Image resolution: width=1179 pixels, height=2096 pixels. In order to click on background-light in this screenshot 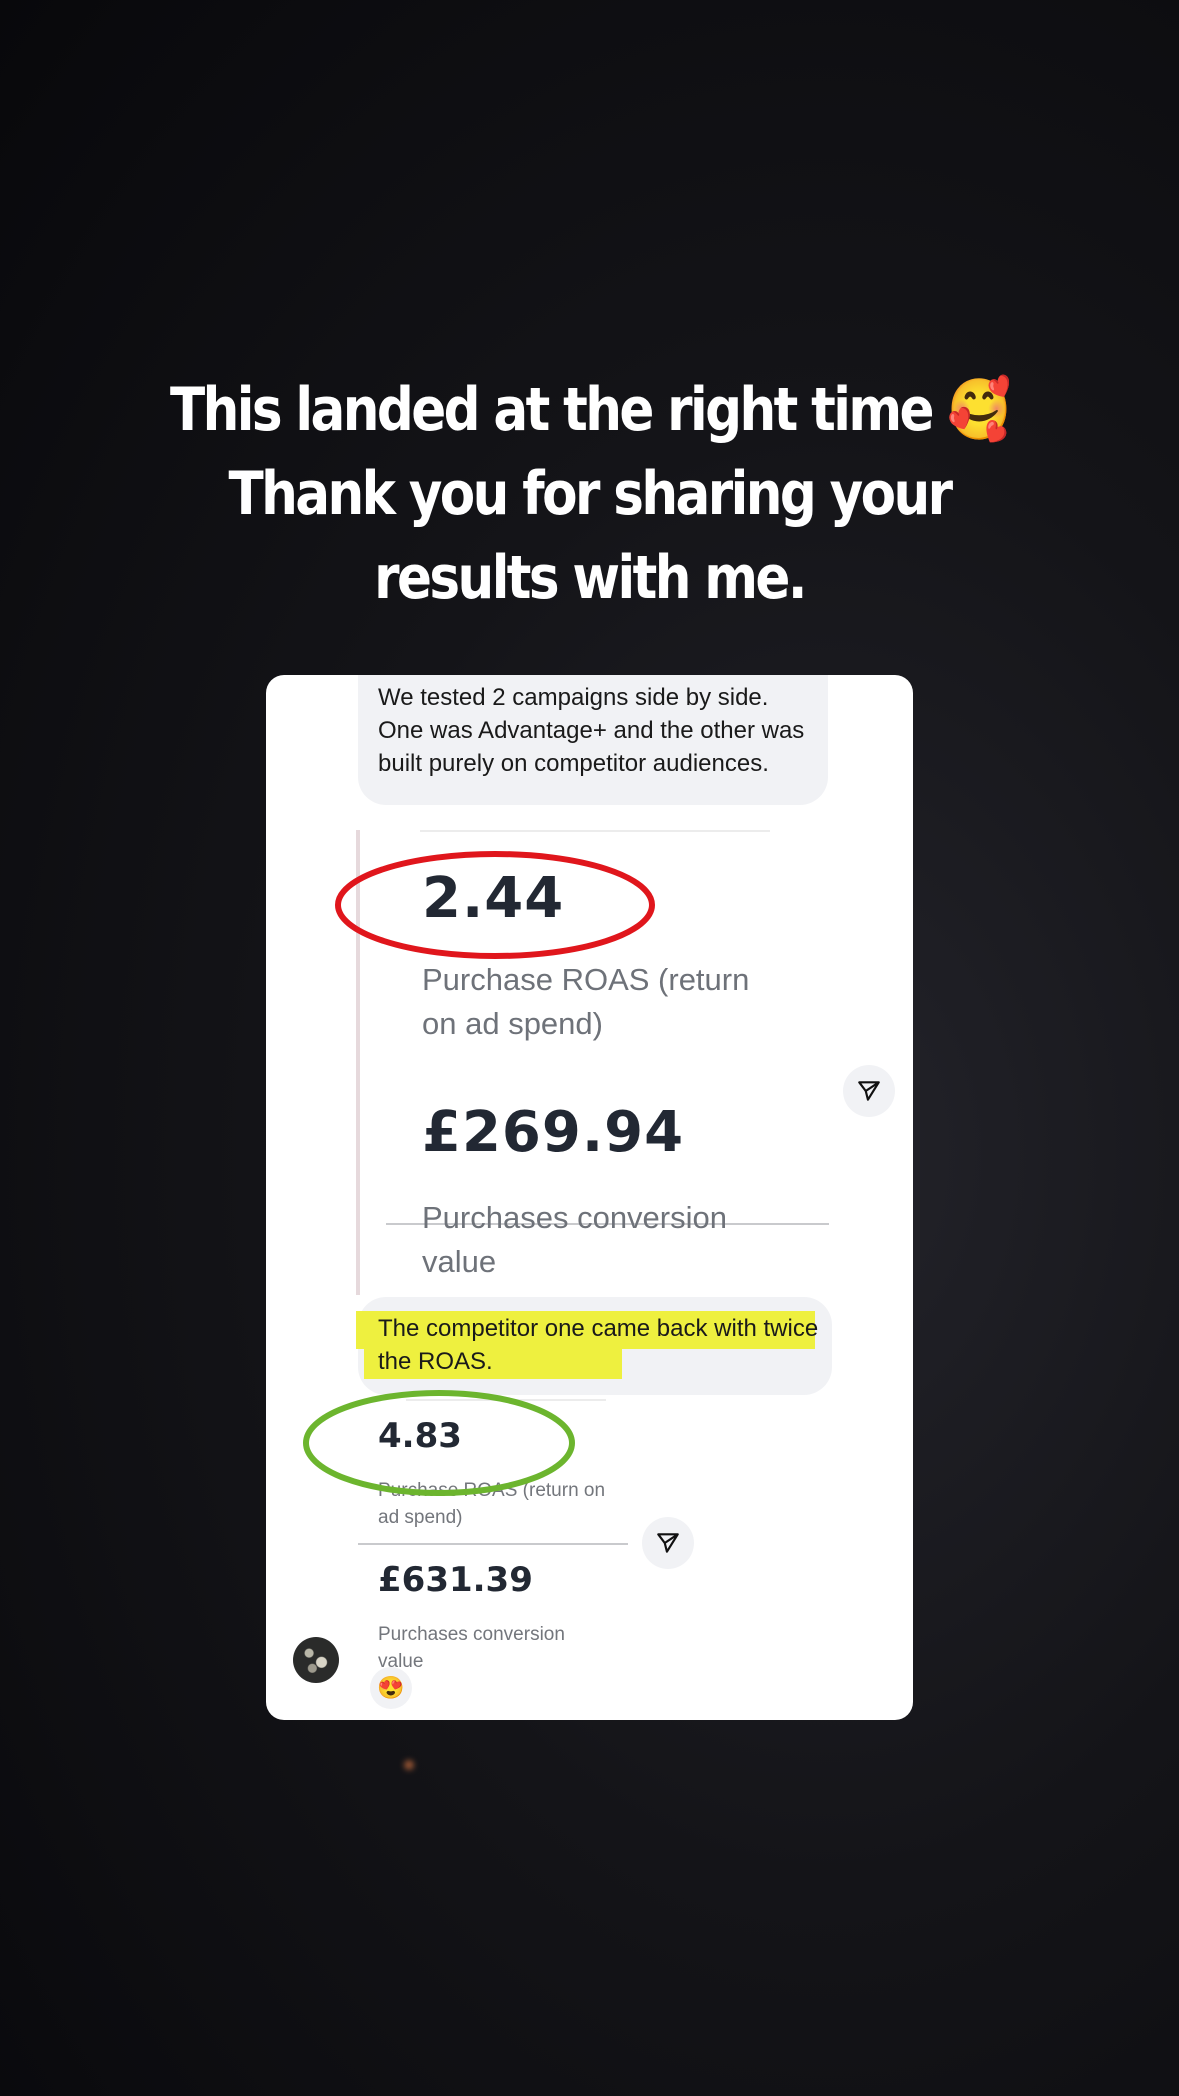, I will do `click(409, 1765)`.